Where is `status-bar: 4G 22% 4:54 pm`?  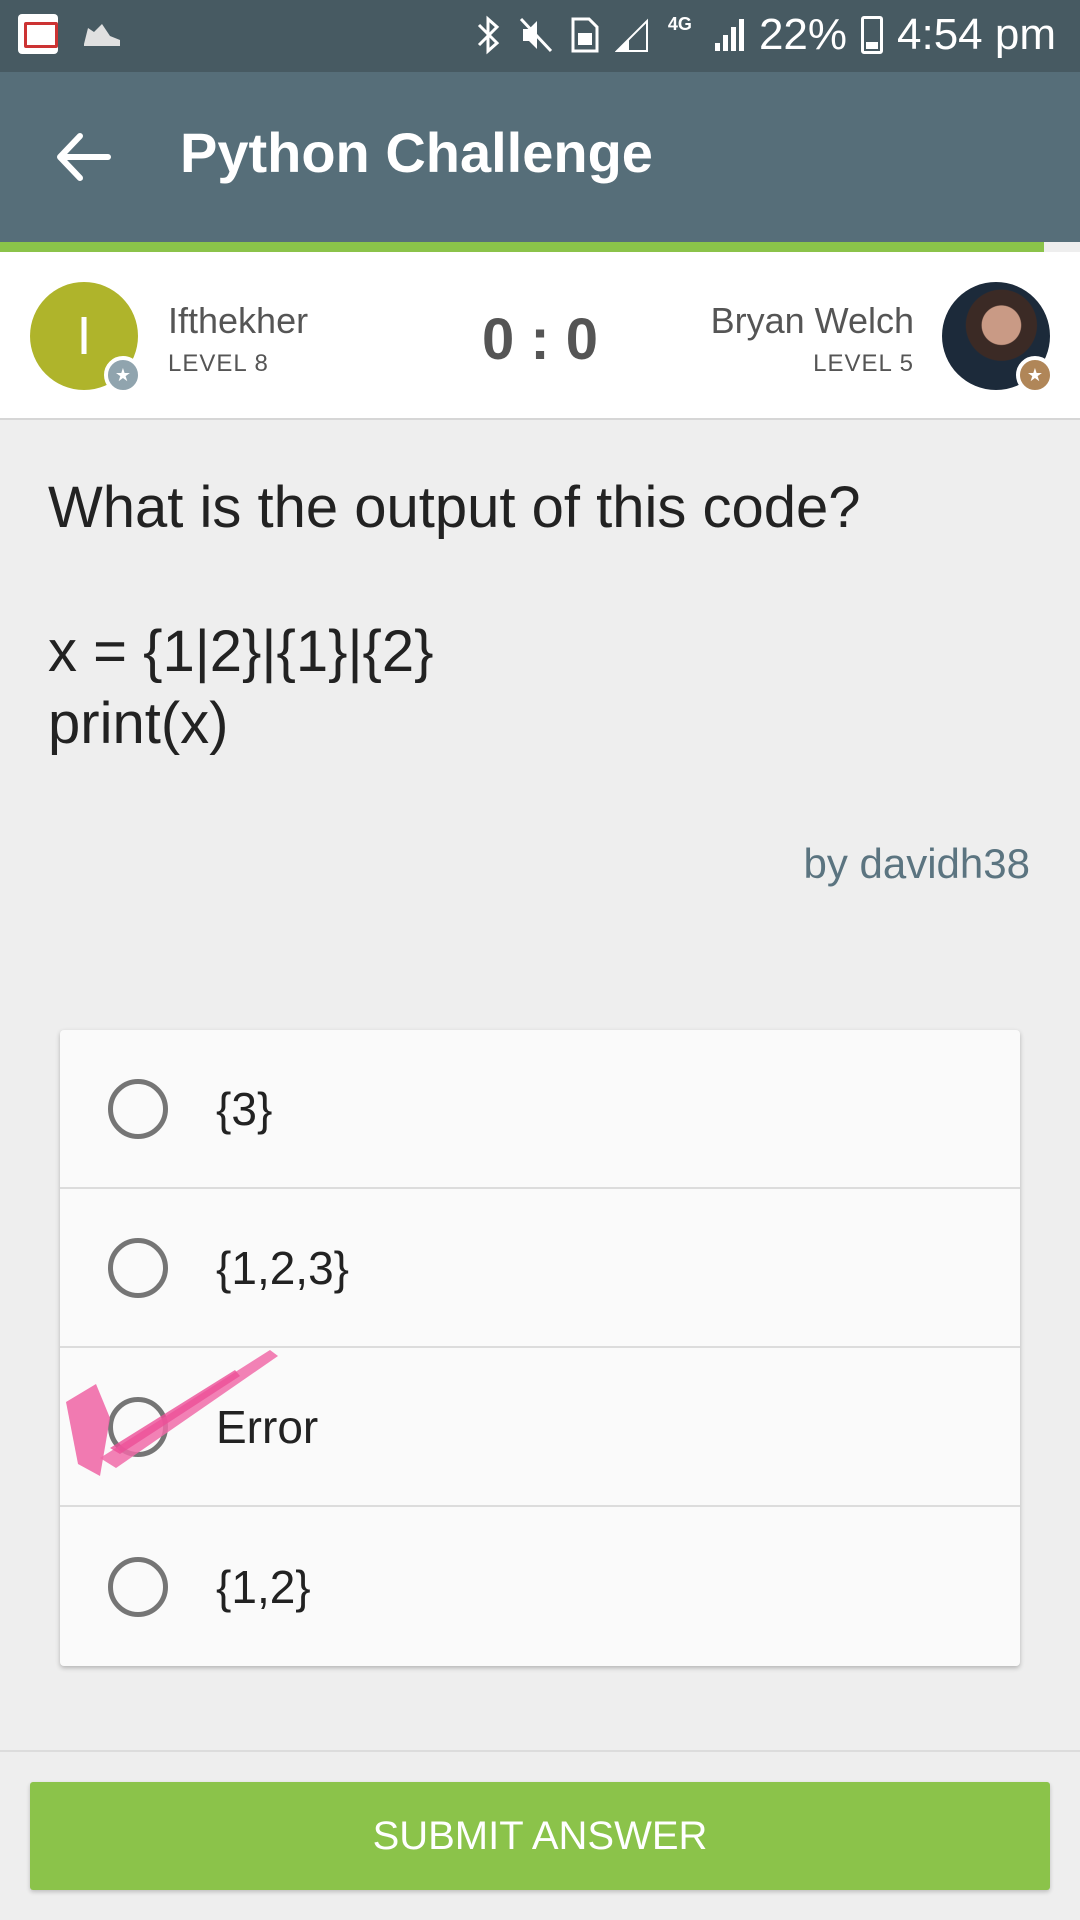 status-bar: 4G 22% 4:54 pm is located at coordinates (540, 36).